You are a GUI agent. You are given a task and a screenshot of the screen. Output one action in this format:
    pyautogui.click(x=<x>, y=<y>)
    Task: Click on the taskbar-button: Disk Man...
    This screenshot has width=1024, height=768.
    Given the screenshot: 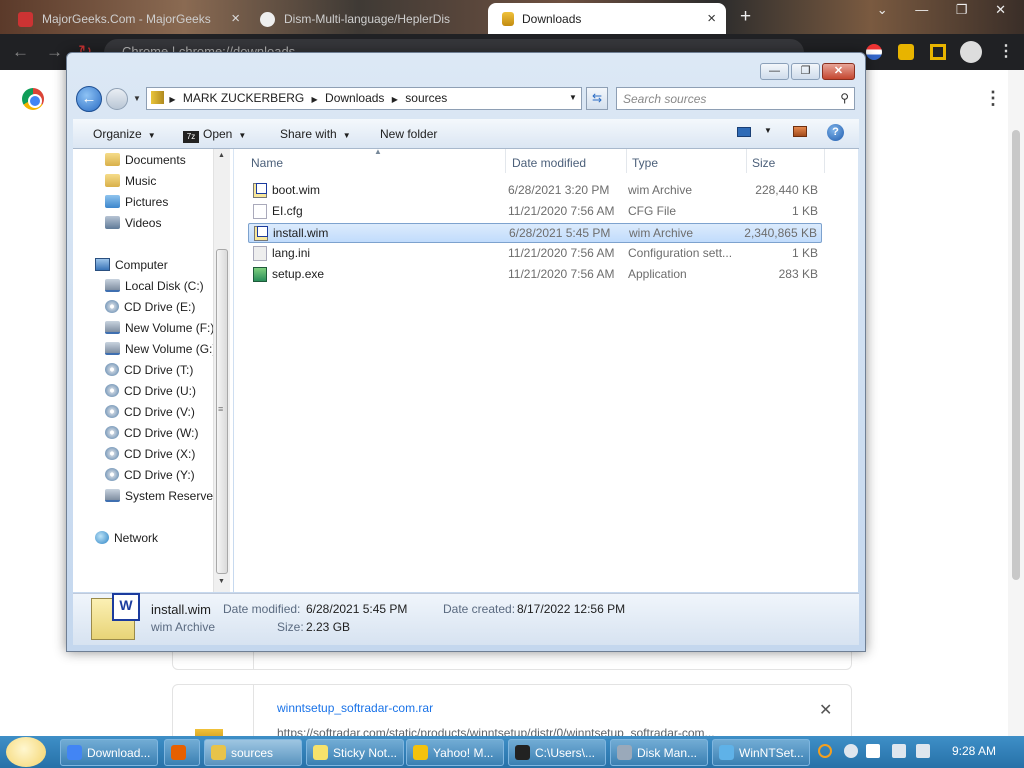 What is the action you would take?
    pyautogui.click(x=659, y=752)
    